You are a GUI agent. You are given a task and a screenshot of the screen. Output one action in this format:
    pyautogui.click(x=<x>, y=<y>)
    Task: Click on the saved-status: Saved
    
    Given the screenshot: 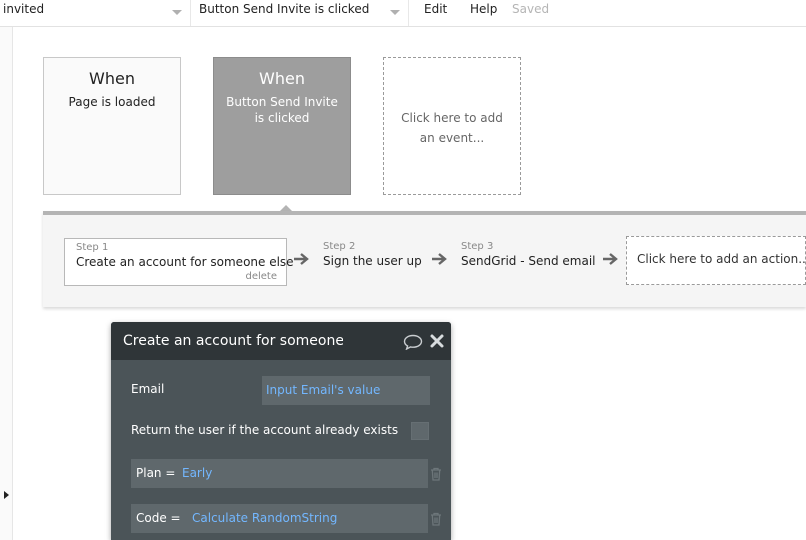 What is the action you would take?
    pyautogui.click(x=531, y=9)
    